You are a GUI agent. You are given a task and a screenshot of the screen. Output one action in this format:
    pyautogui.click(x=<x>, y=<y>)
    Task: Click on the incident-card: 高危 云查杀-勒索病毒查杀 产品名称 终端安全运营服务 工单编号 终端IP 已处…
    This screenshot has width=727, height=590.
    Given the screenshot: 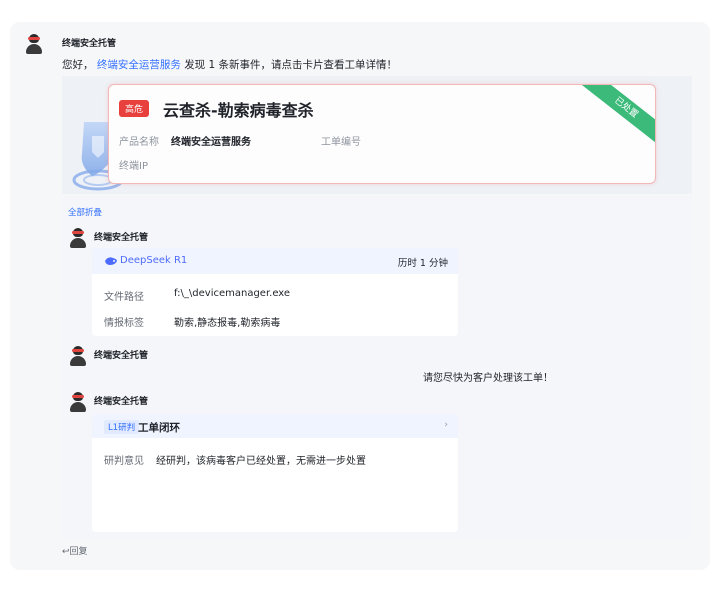 What is the action you would take?
    pyautogui.click(x=382, y=134)
    